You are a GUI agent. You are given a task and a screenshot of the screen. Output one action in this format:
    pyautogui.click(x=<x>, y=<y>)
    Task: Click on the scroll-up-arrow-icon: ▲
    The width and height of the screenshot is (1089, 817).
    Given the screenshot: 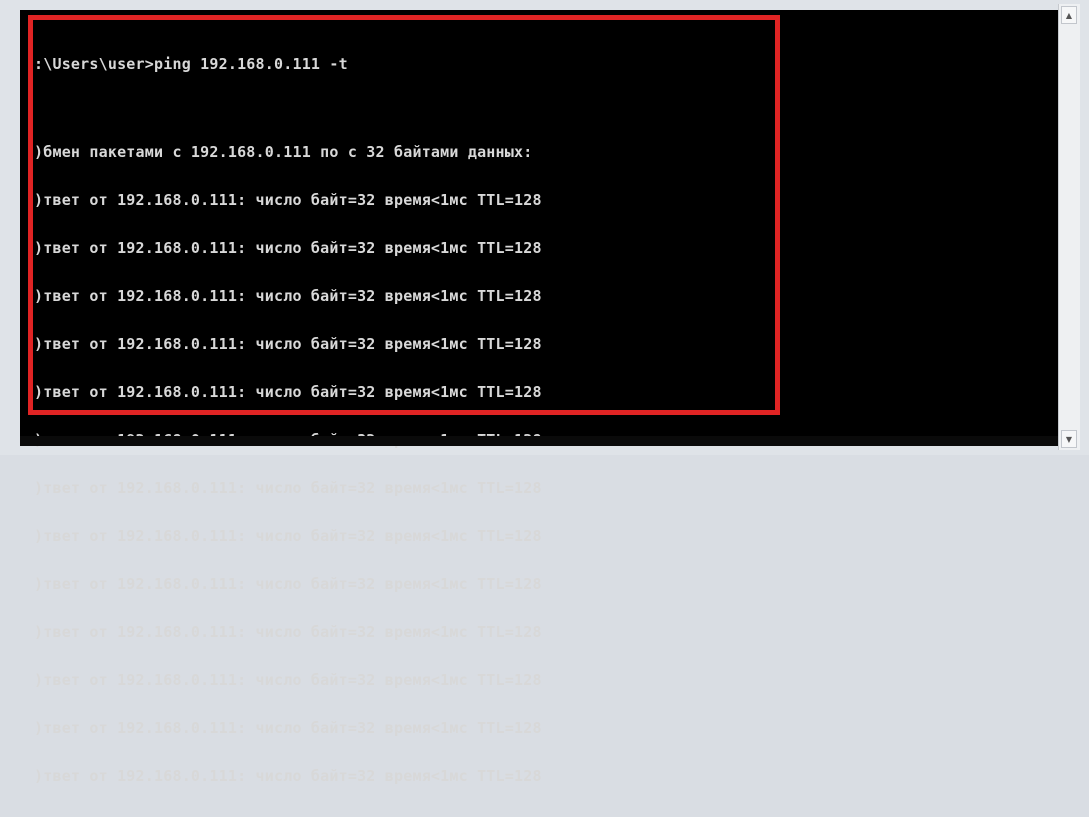 What is the action you would take?
    pyautogui.click(x=1069, y=15)
    